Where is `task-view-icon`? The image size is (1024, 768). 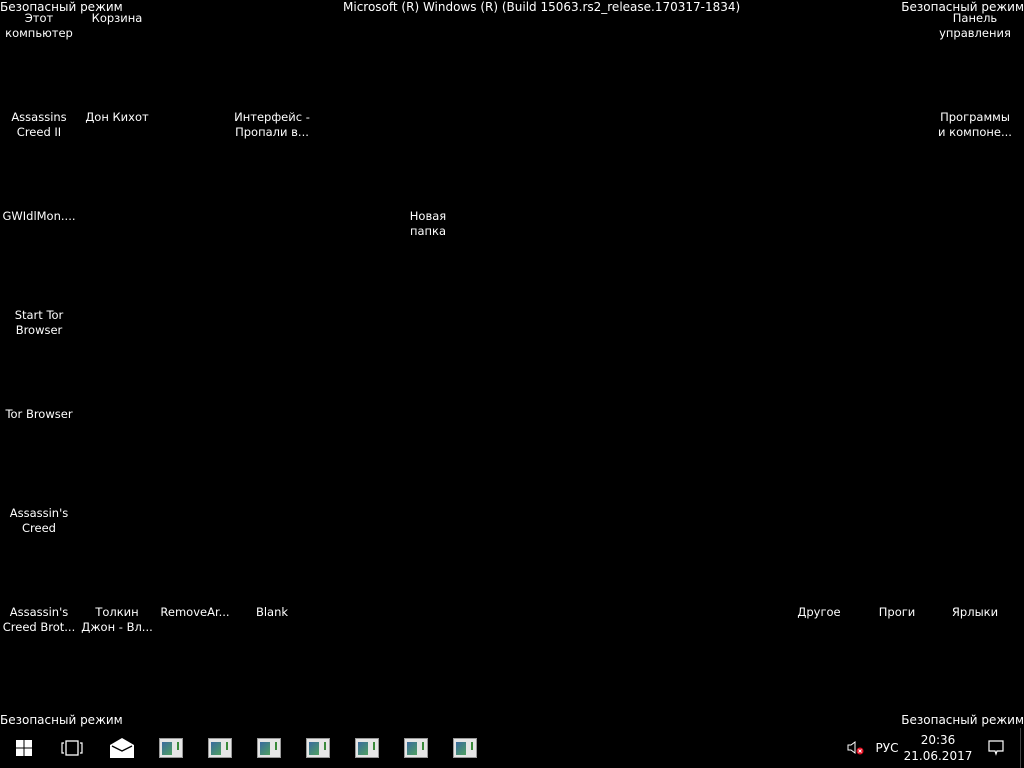
task-view-icon is located at coordinates (72, 748).